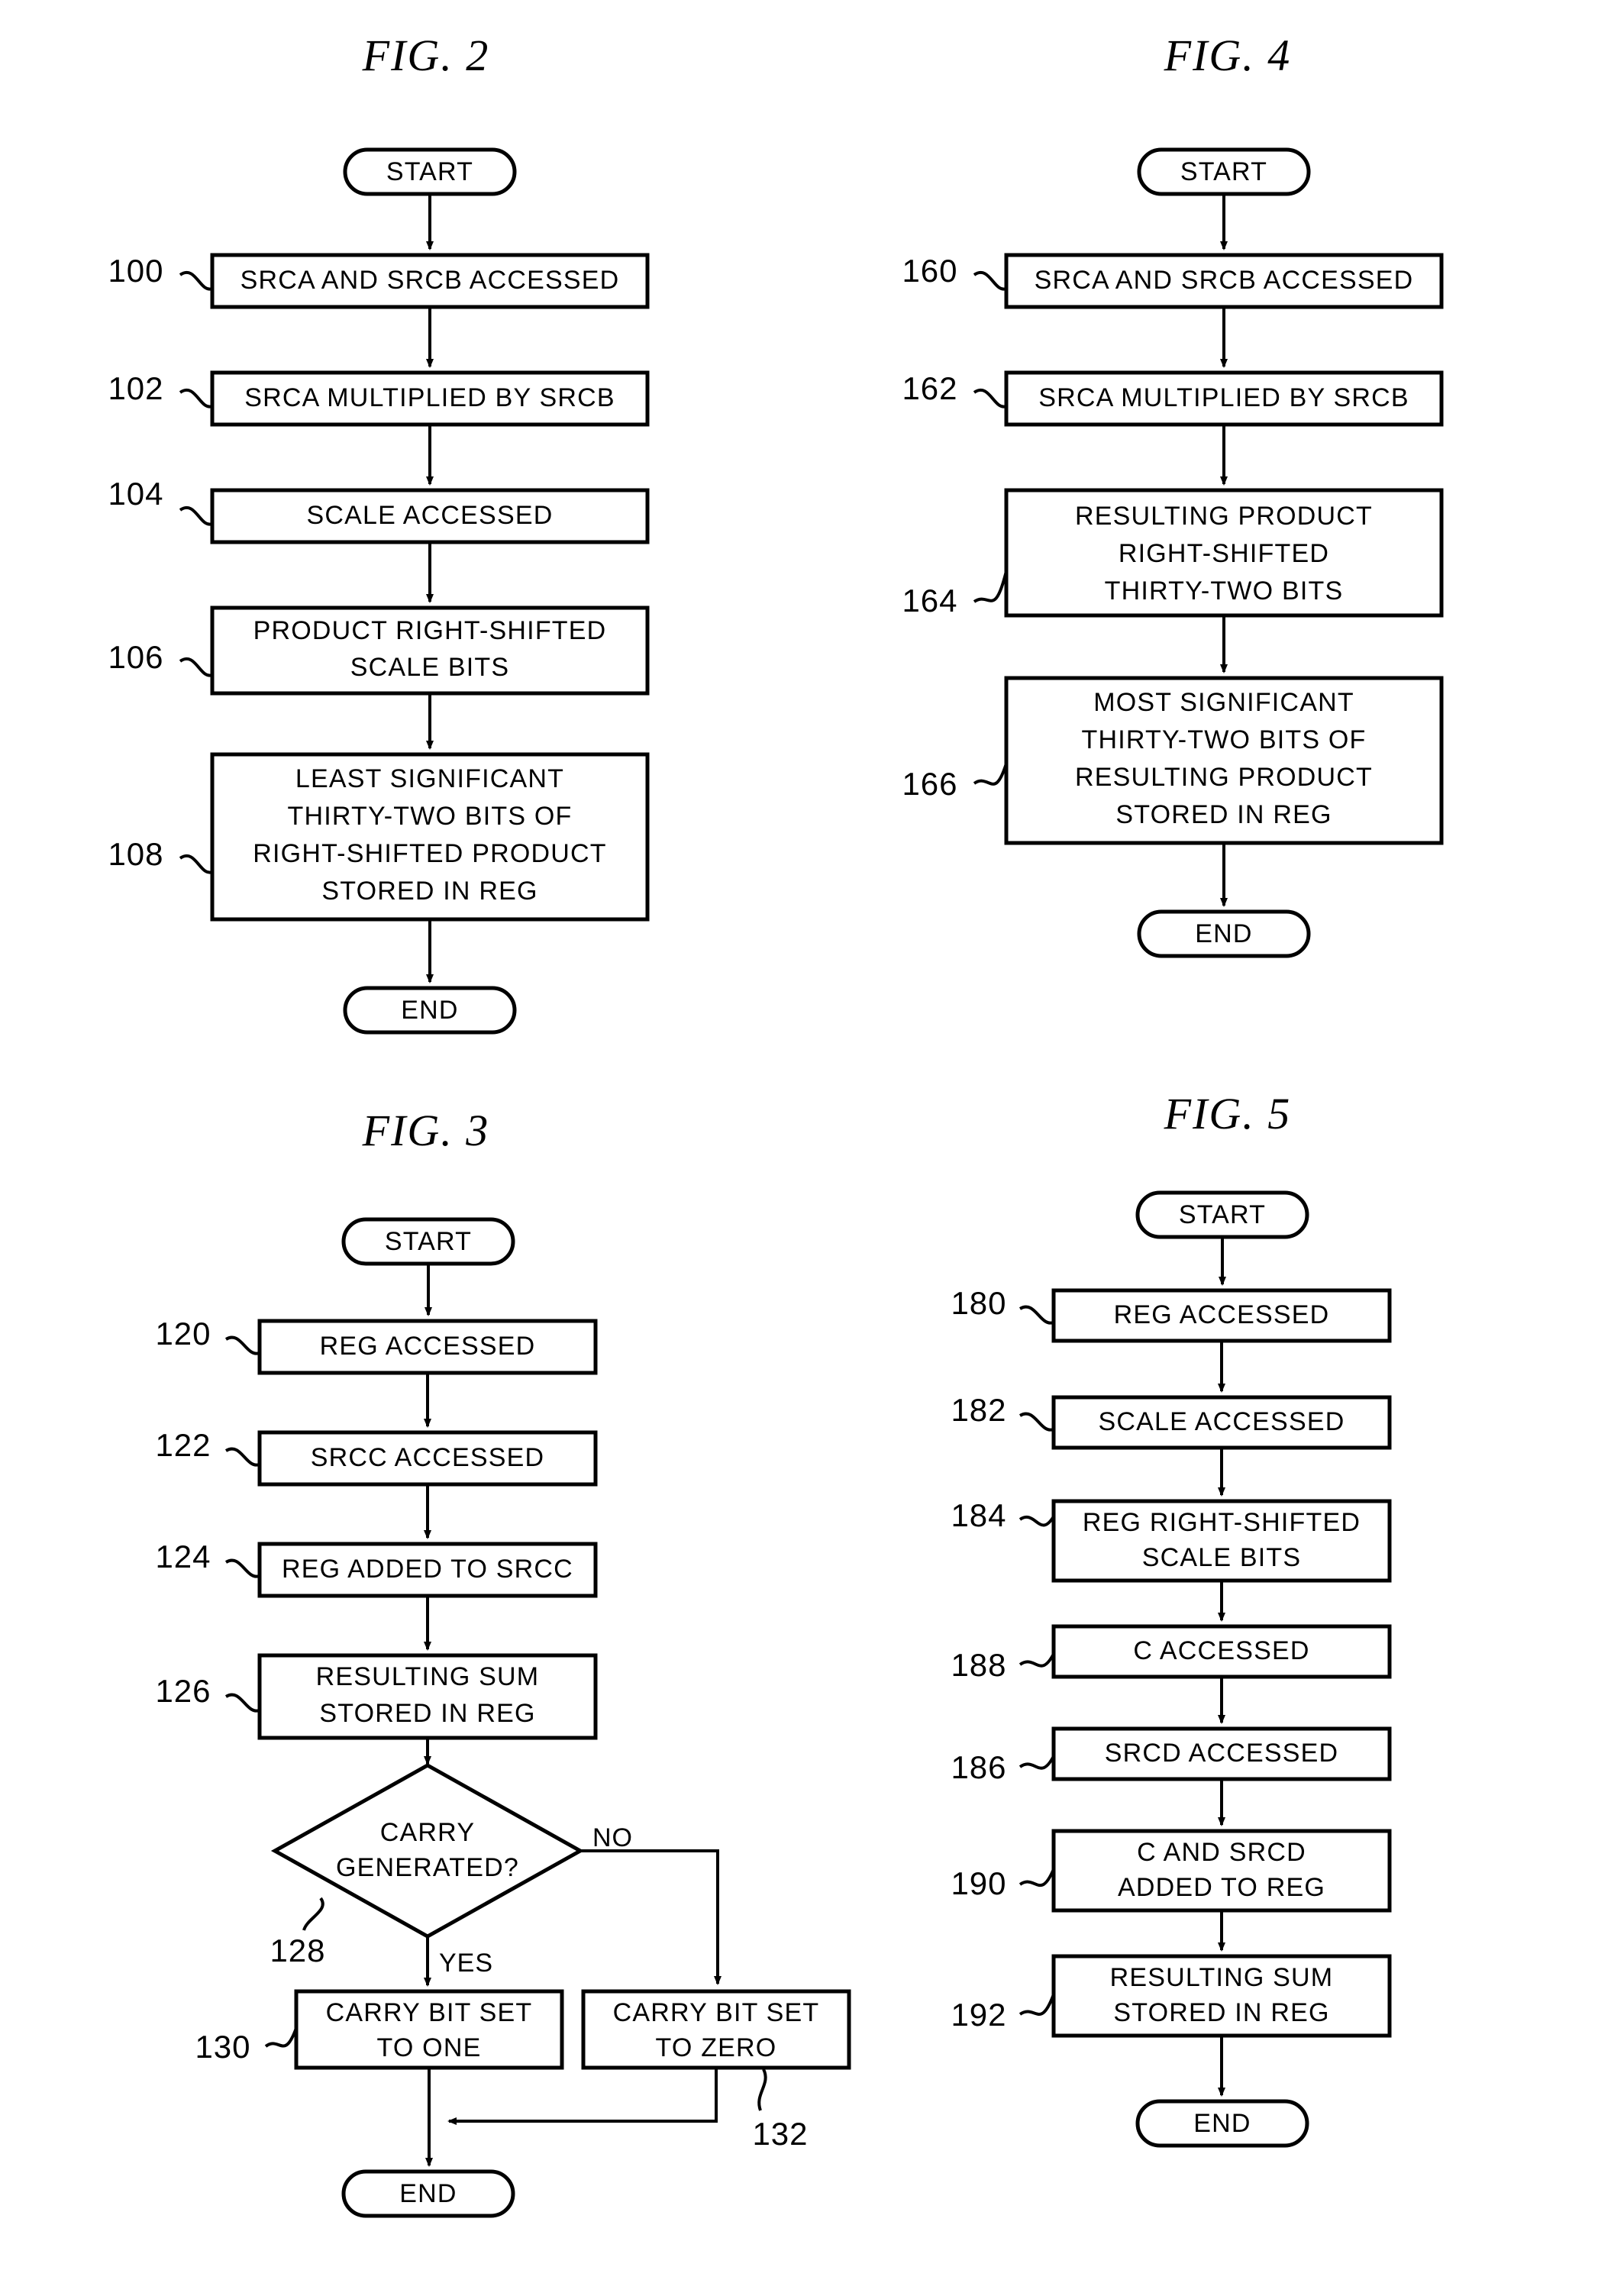 This screenshot has height=2296, width=1598. I want to click on node-f2-100: SRCA AND SRCB ACCESSED, so click(430, 281).